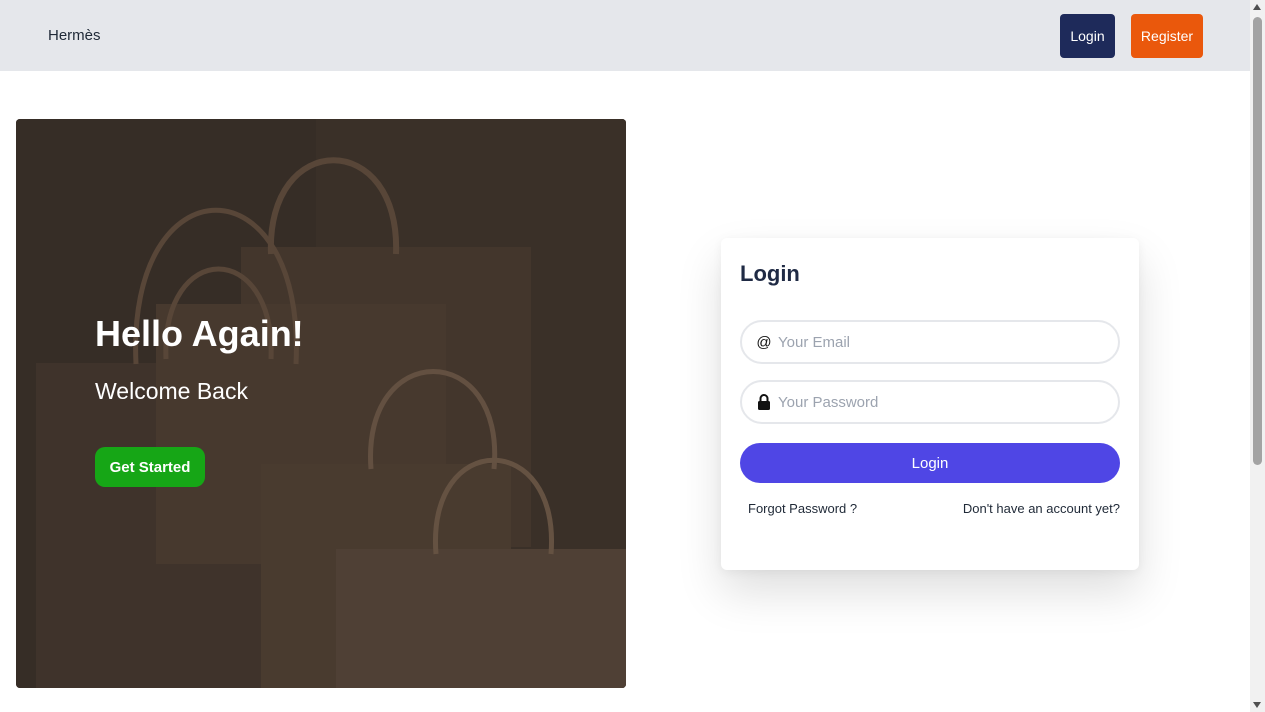  Describe the element at coordinates (943, 342) in the screenshot. I see `email-input` at that location.